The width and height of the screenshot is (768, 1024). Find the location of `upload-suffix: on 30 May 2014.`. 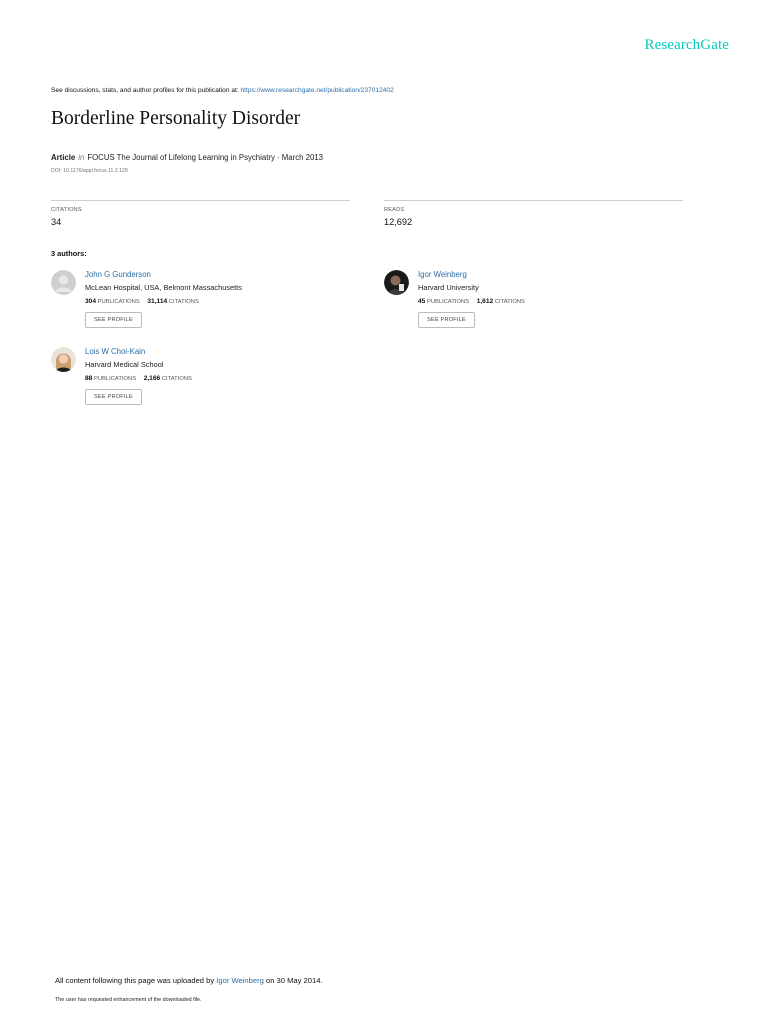

upload-suffix: on 30 May 2014. is located at coordinates (294, 980).